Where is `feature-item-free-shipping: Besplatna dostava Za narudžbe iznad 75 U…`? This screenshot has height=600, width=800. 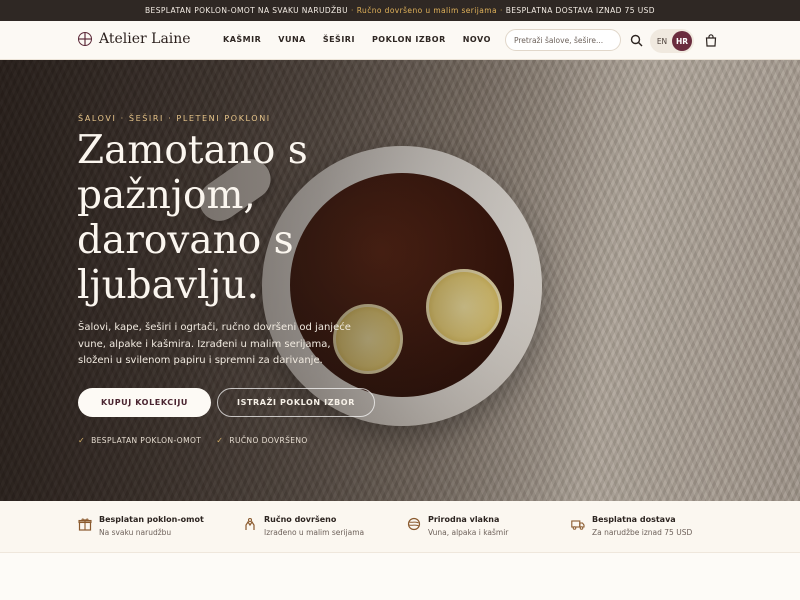
feature-item-free-shipping: Besplatna dostava Za narudžbe iznad 75 U… is located at coordinates (631, 526).